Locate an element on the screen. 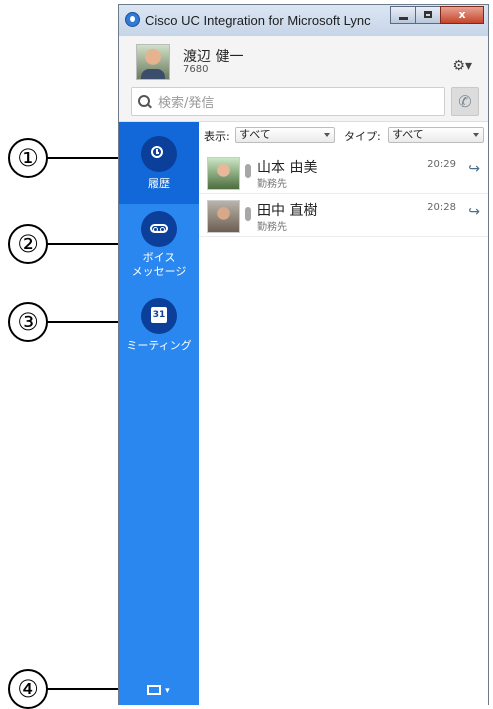 Image resolution: width=493 pixels, height=709 pixels. callout-2: ② is located at coordinates (28, 244).